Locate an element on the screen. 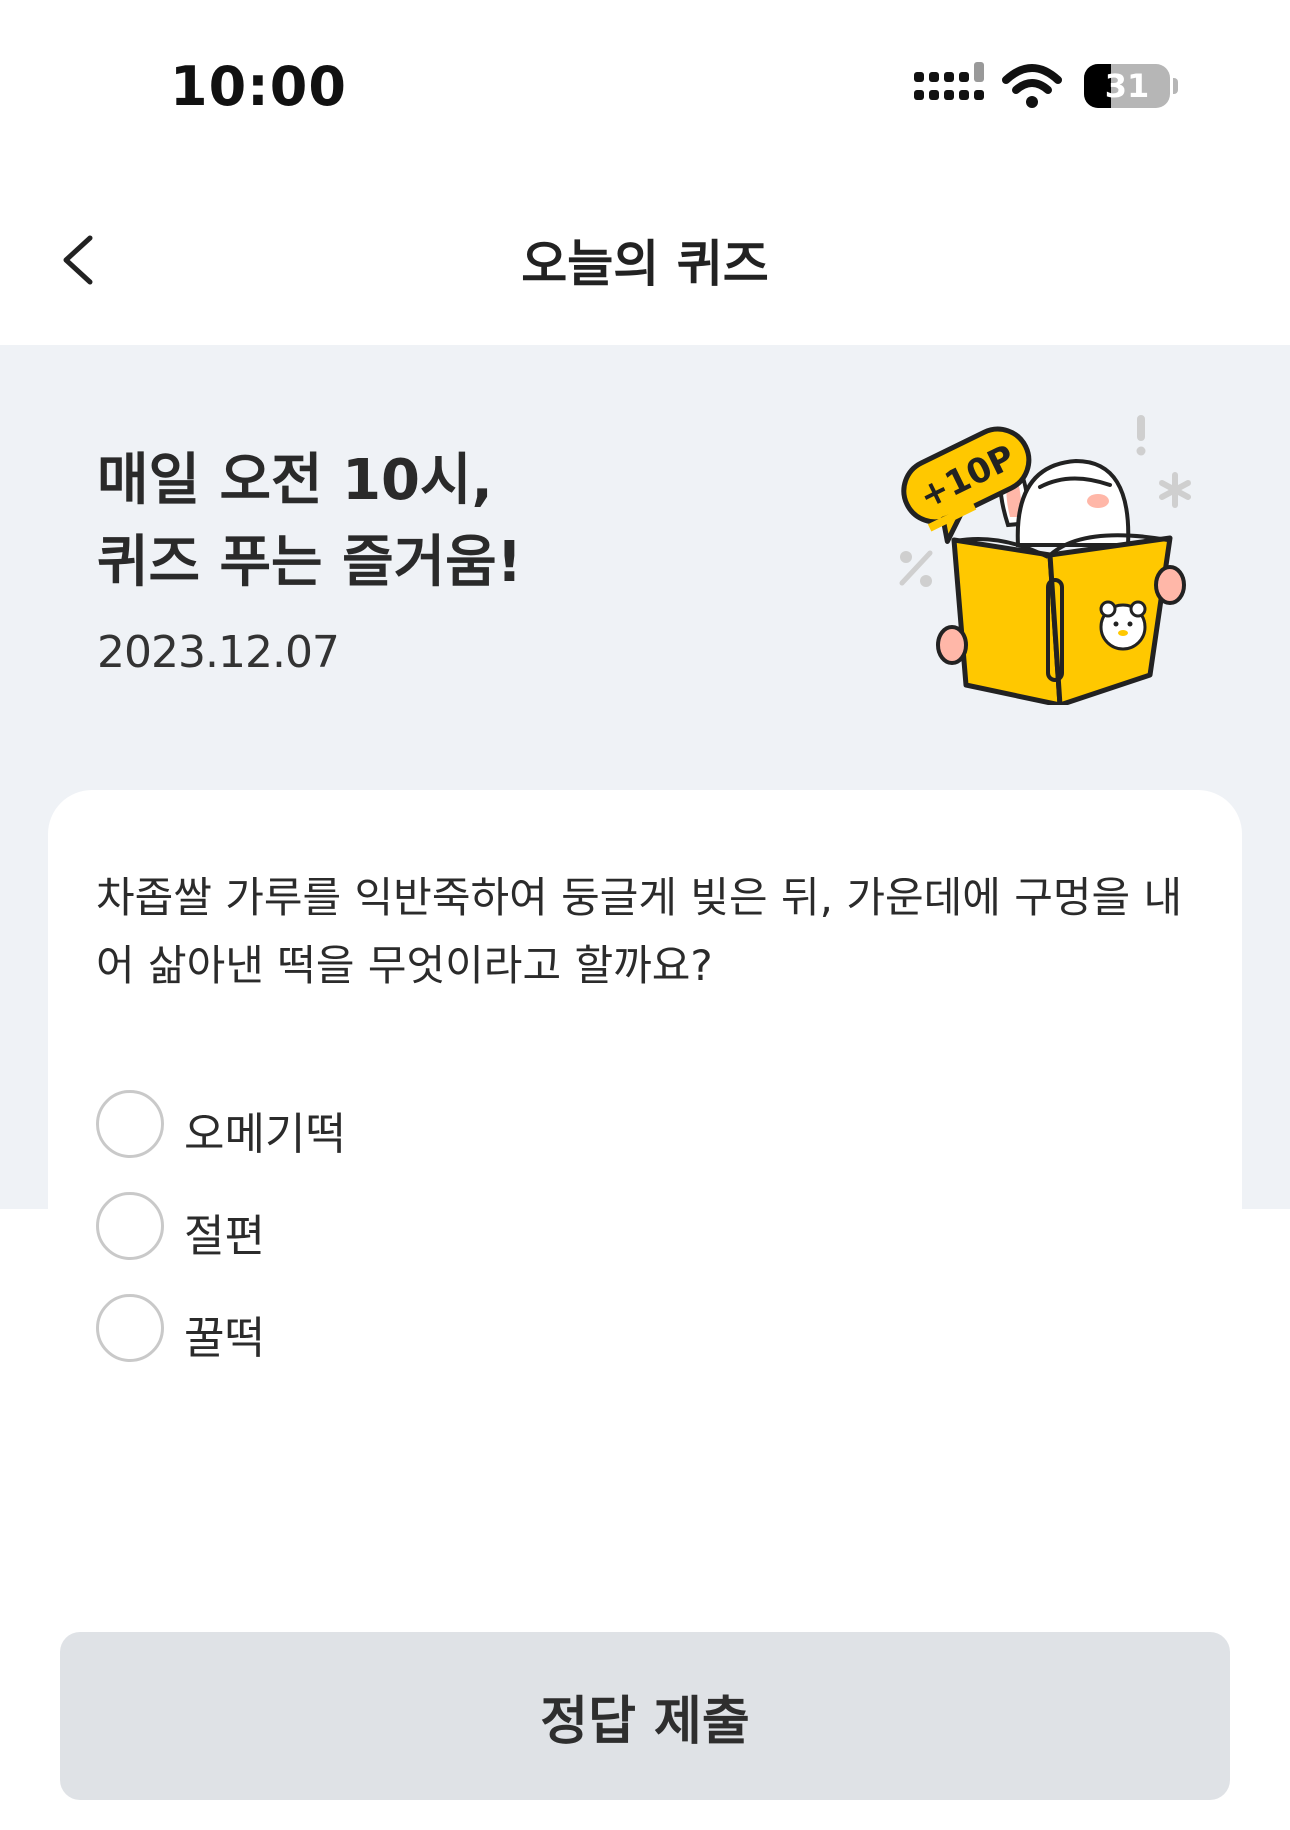  answer-option-2: 절편 is located at coordinates (646, 1228).